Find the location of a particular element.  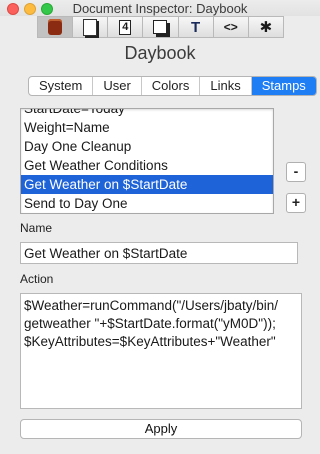

document-name: Daybook is located at coordinates (160, 53).